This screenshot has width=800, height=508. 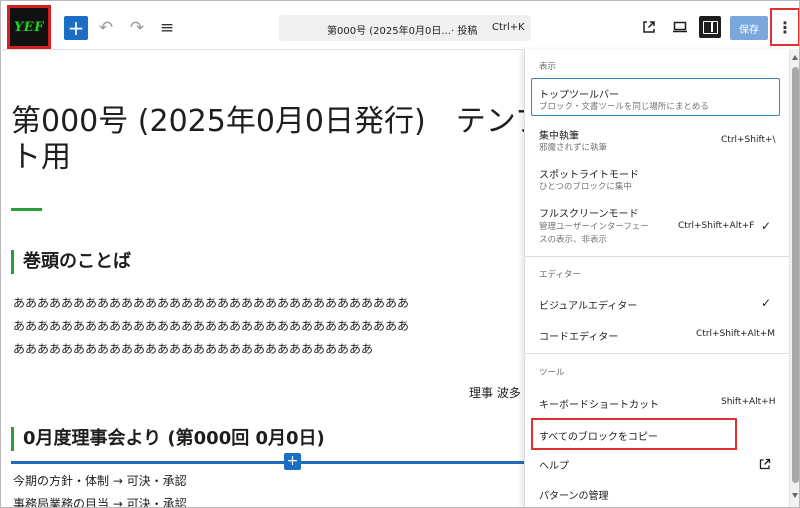 I want to click on fullscreen-shortcut: Ctrl+Shift+Alt+F, so click(x=716, y=226).